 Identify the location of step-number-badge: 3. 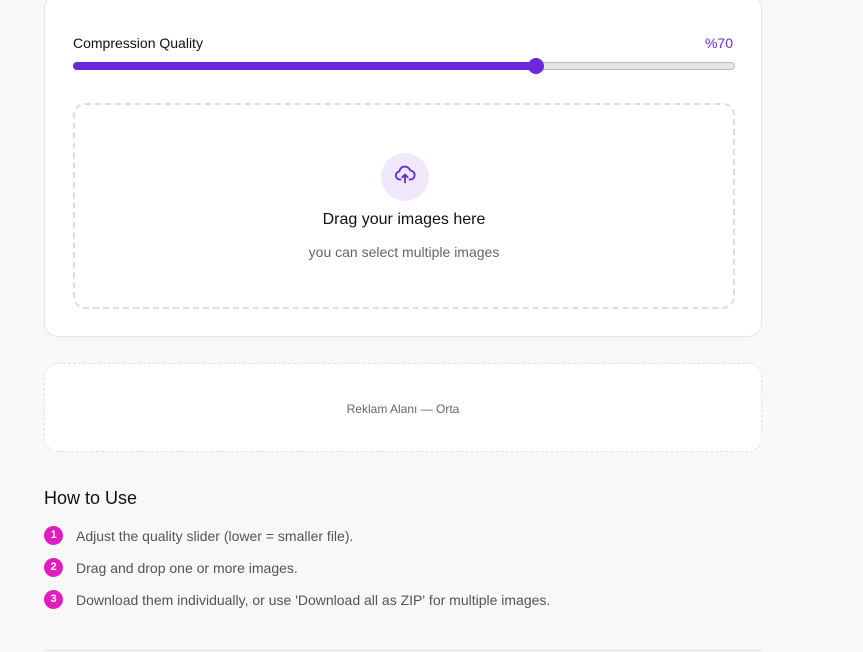
(53, 599).